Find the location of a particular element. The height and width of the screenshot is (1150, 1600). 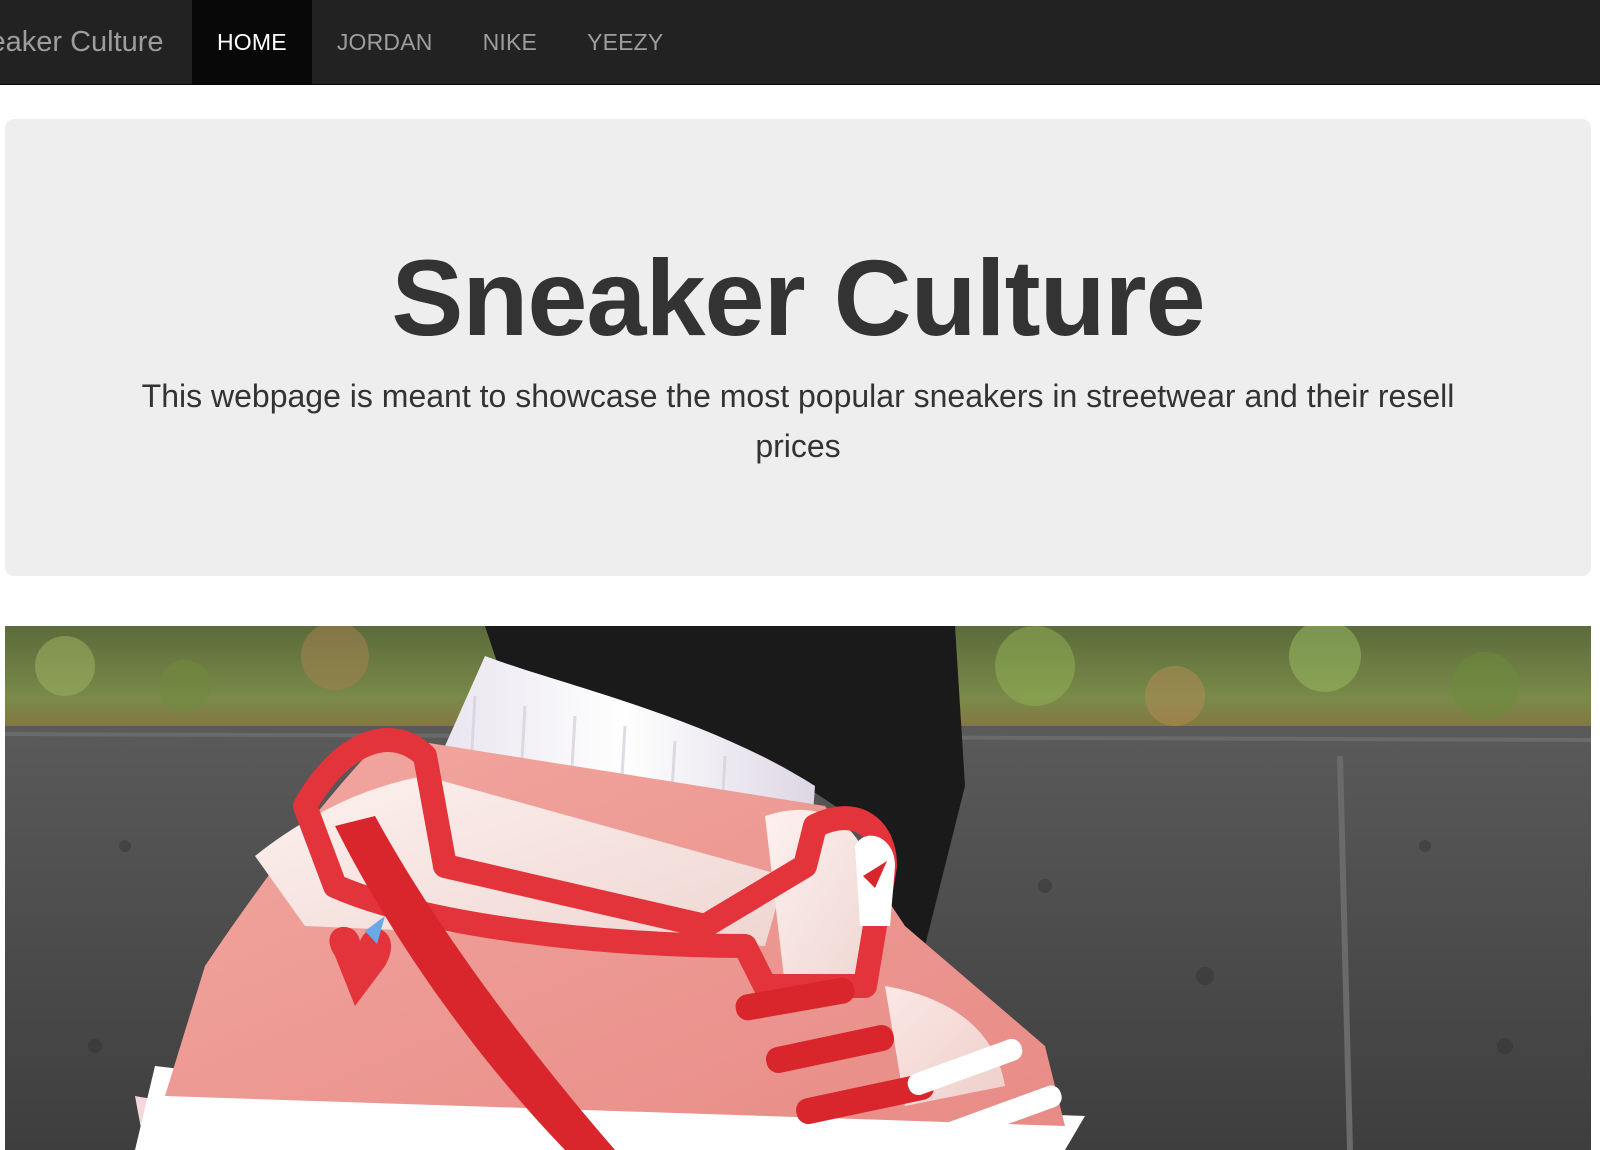

nav-item-home: HOME is located at coordinates (252, 42).